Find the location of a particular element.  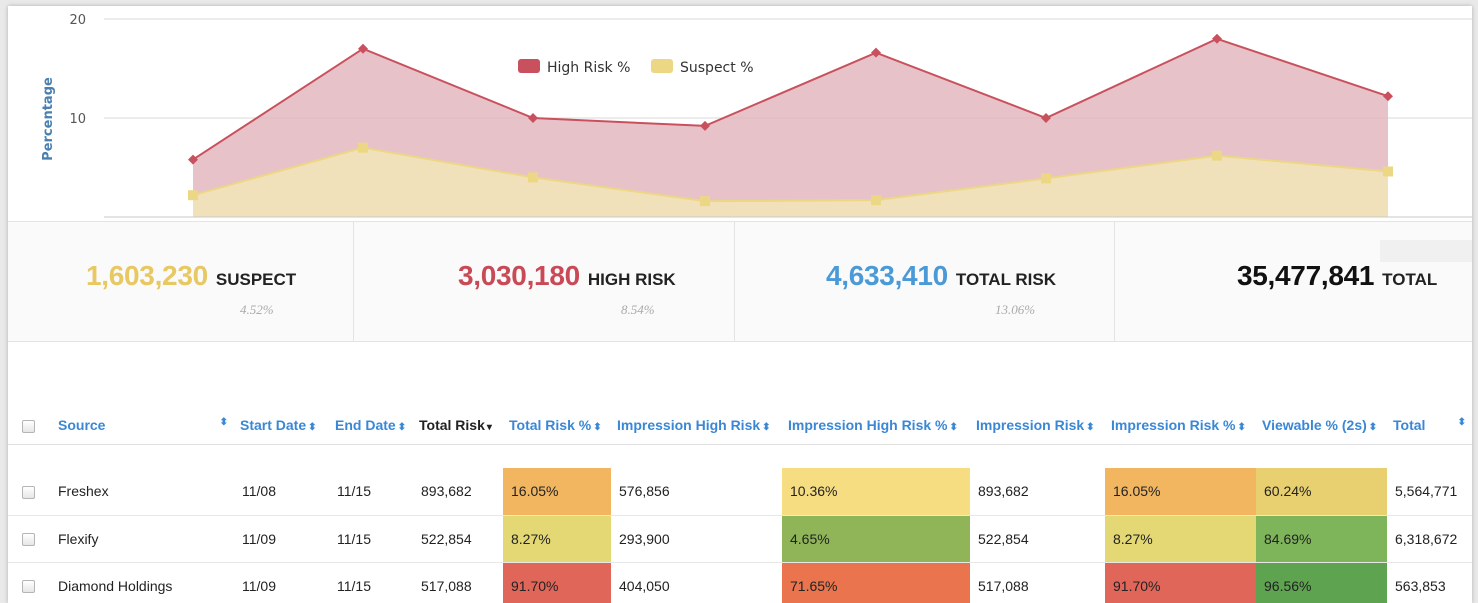

cell-total: 563,853 is located at coordinates (1429, 582).